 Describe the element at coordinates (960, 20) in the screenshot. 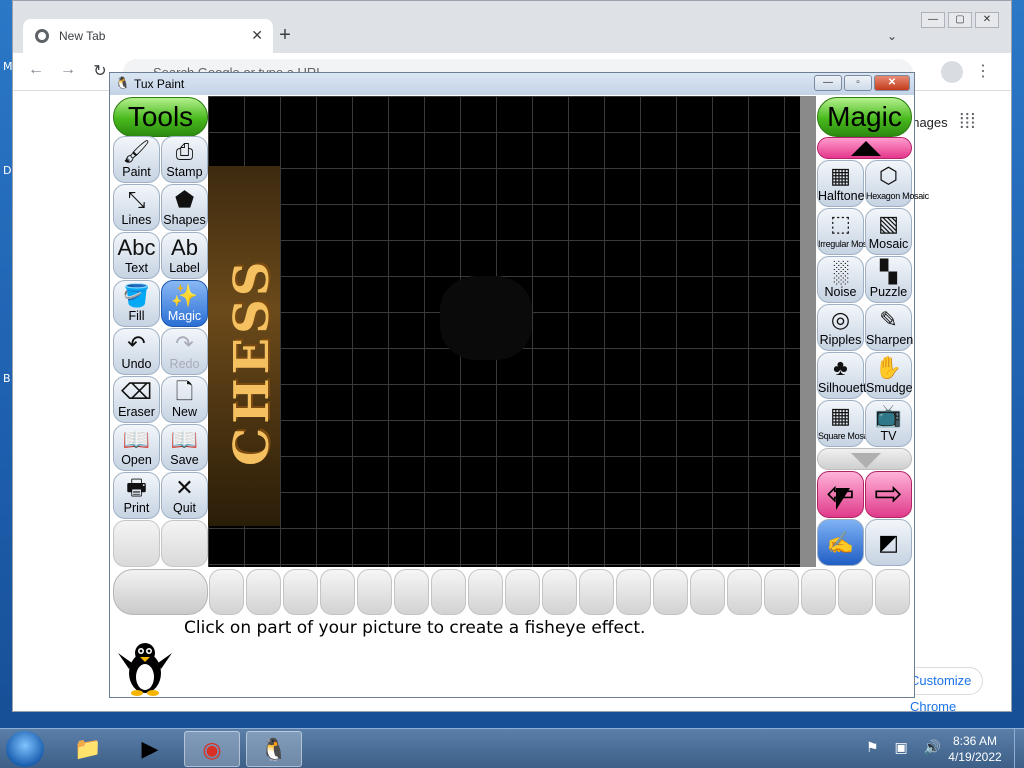

I see `maximize-button: ▢` at that location.